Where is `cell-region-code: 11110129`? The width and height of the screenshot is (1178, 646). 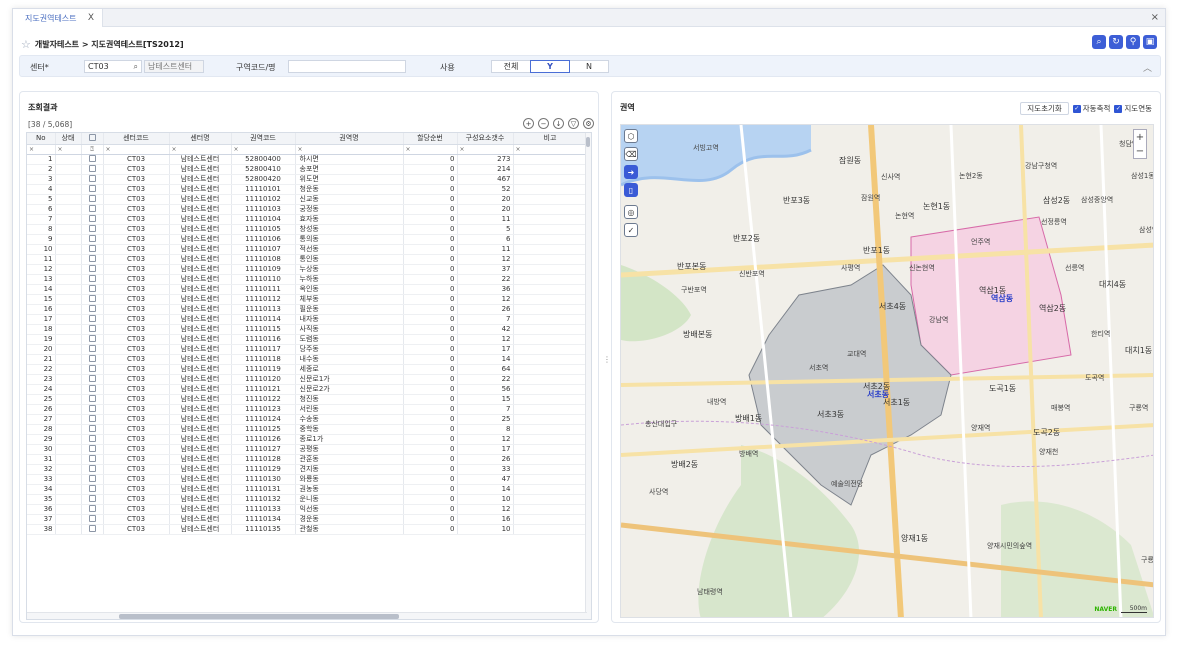 cell-region-code: 11110129 is located at coordinates (263, 469).